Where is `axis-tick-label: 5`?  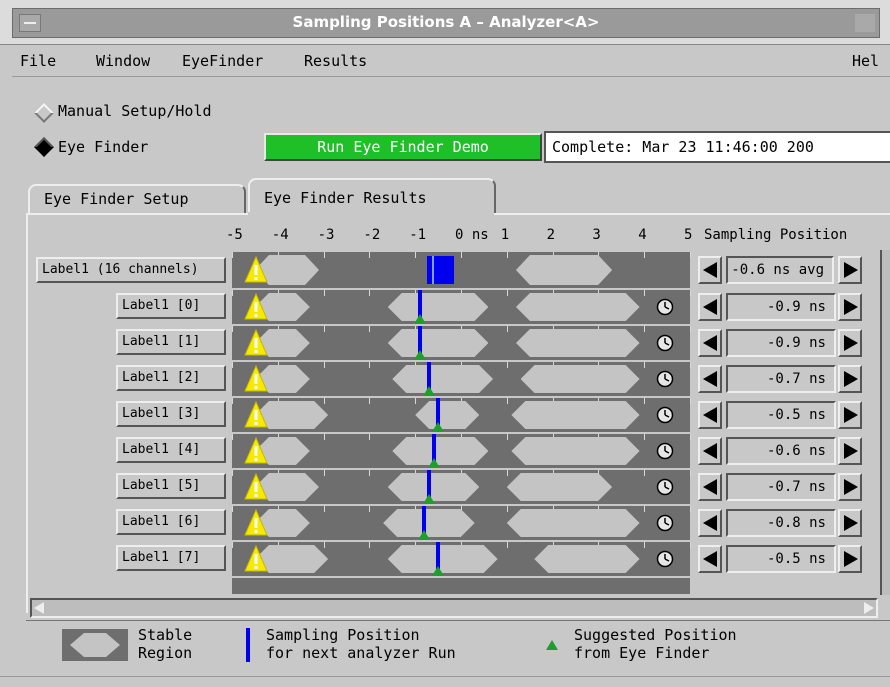 axis-tick-label: 5 is located at coordinates (688, 235).